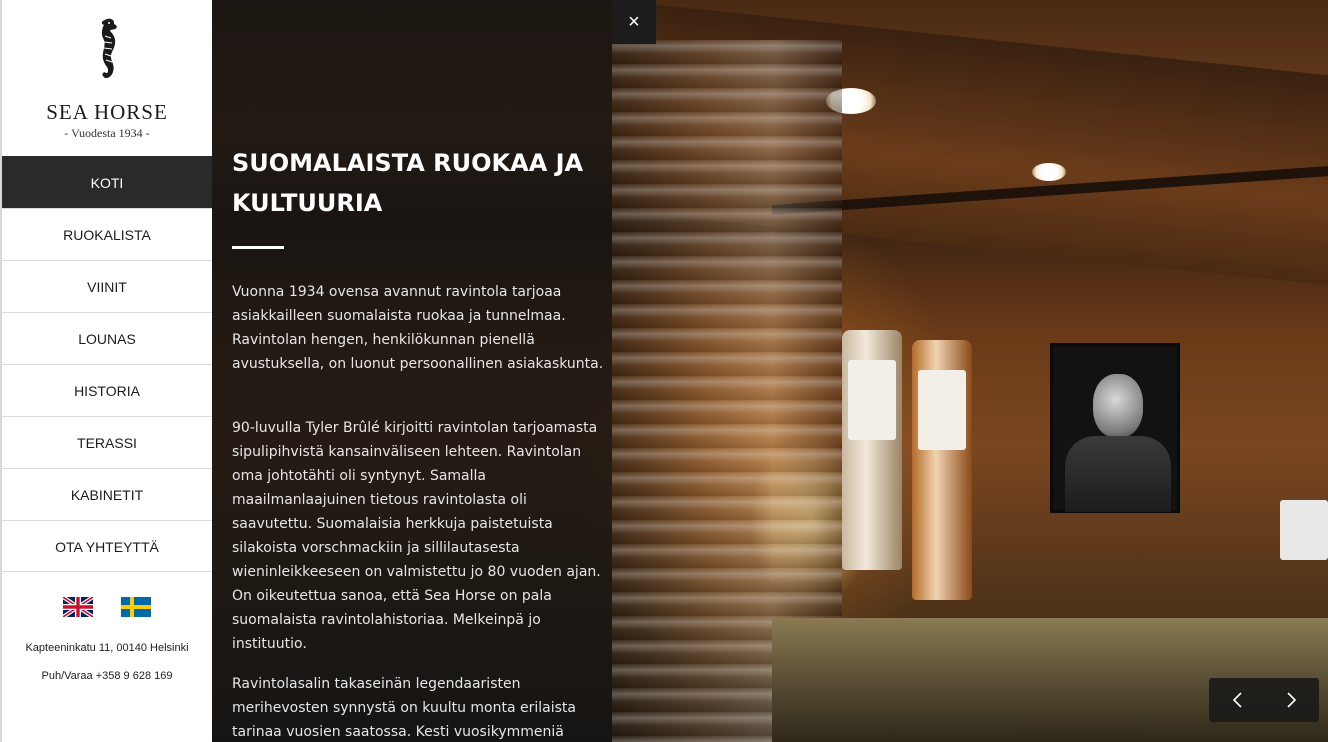 Image resolution: width=1328 pixels, height=742 pixels. Describe the element at coordinates (107, 234) in the screenshot. I see `nav-item-ruokalista: RUOKALISTA` at that location.